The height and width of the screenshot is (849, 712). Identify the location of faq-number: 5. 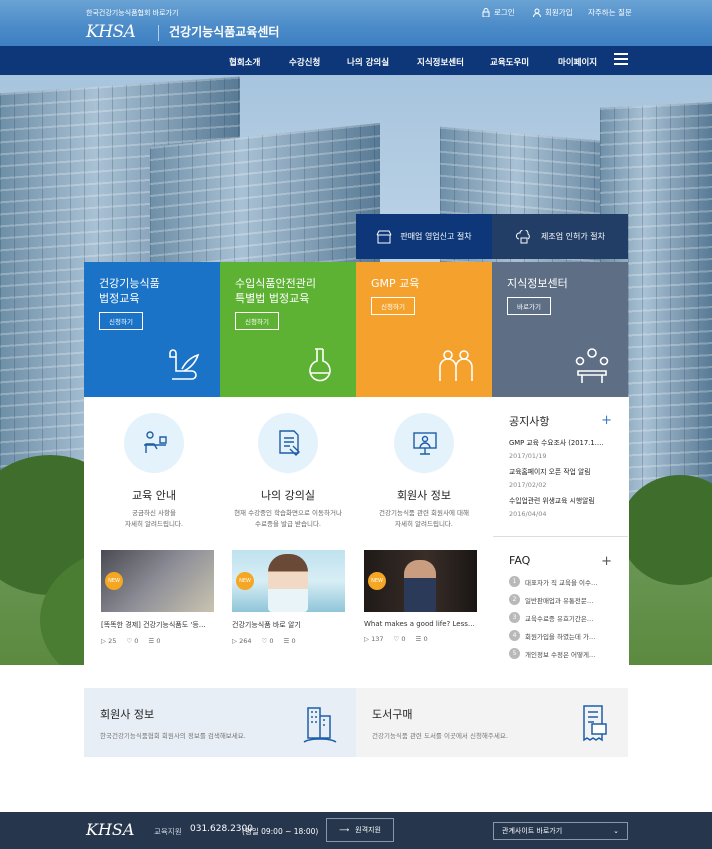
(514, 653).